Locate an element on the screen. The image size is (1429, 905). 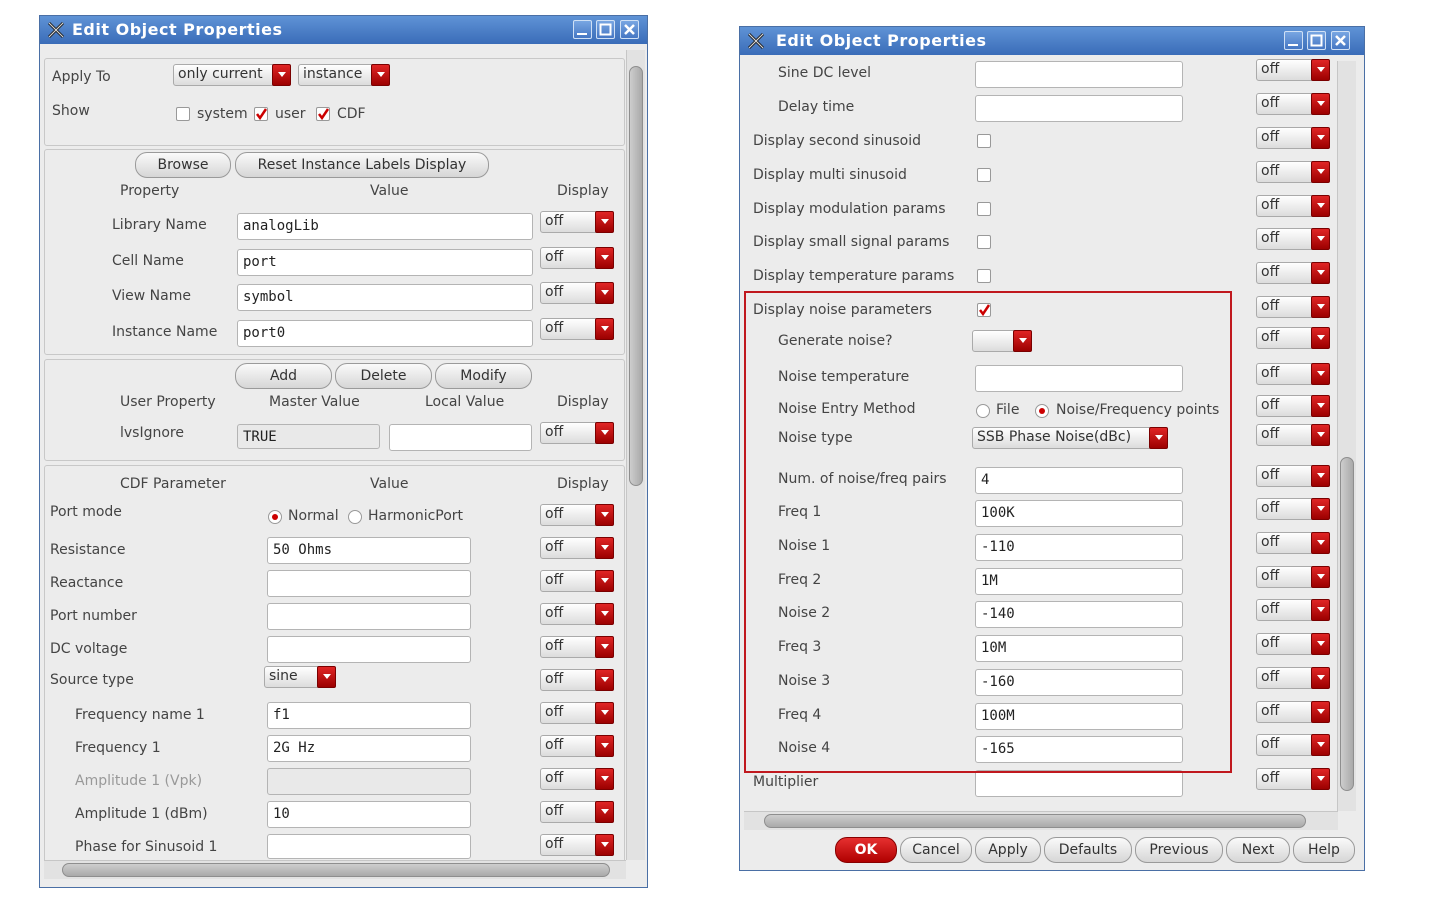
property-value-field: analogLib is located at coordinates (385, 226).